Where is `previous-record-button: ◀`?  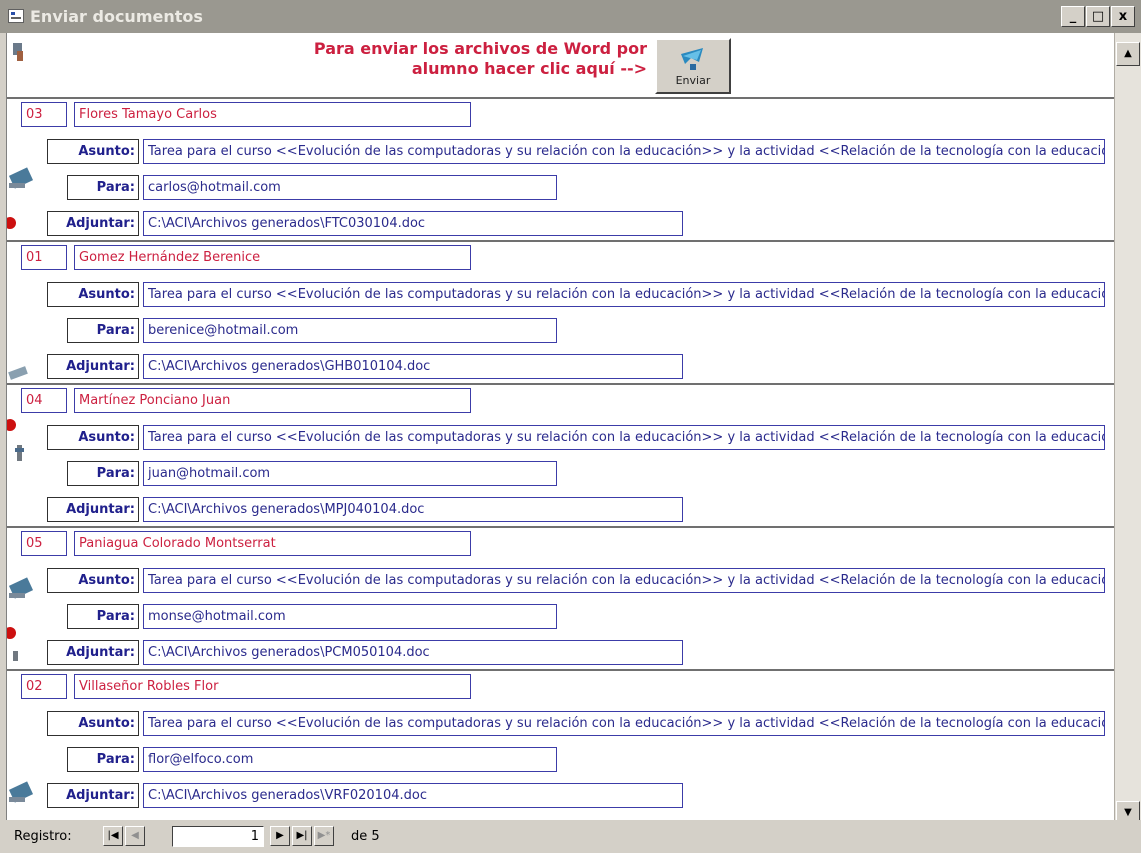 previous-record-button: ◀ is located at coordinates (135, 836).